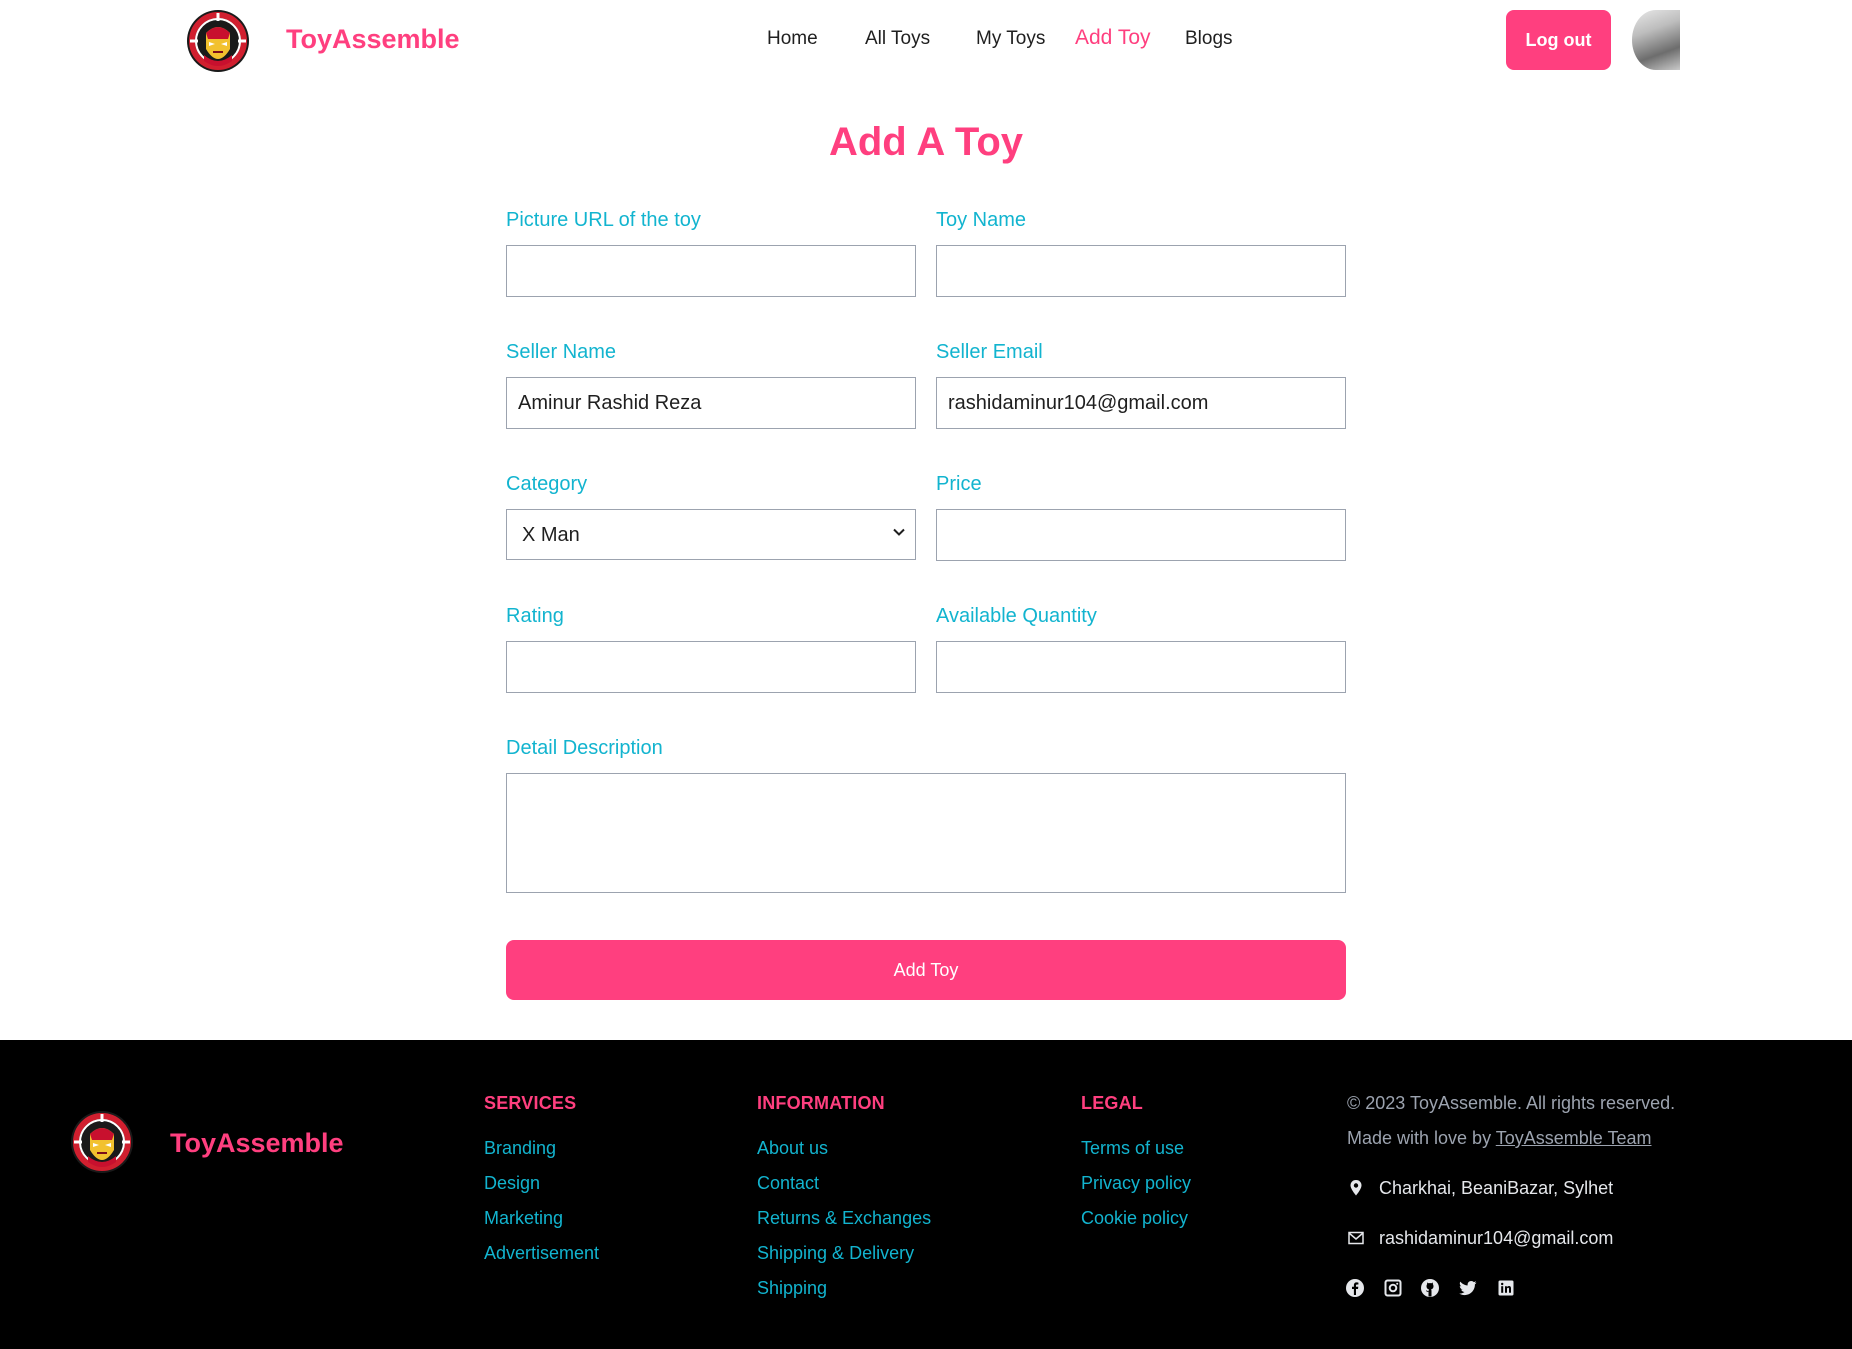 The image size is (1852, 1349). Describe the element at coordinates (584, 748) in the screenshot. I see `detail-description-label: Detail Description` at that location.